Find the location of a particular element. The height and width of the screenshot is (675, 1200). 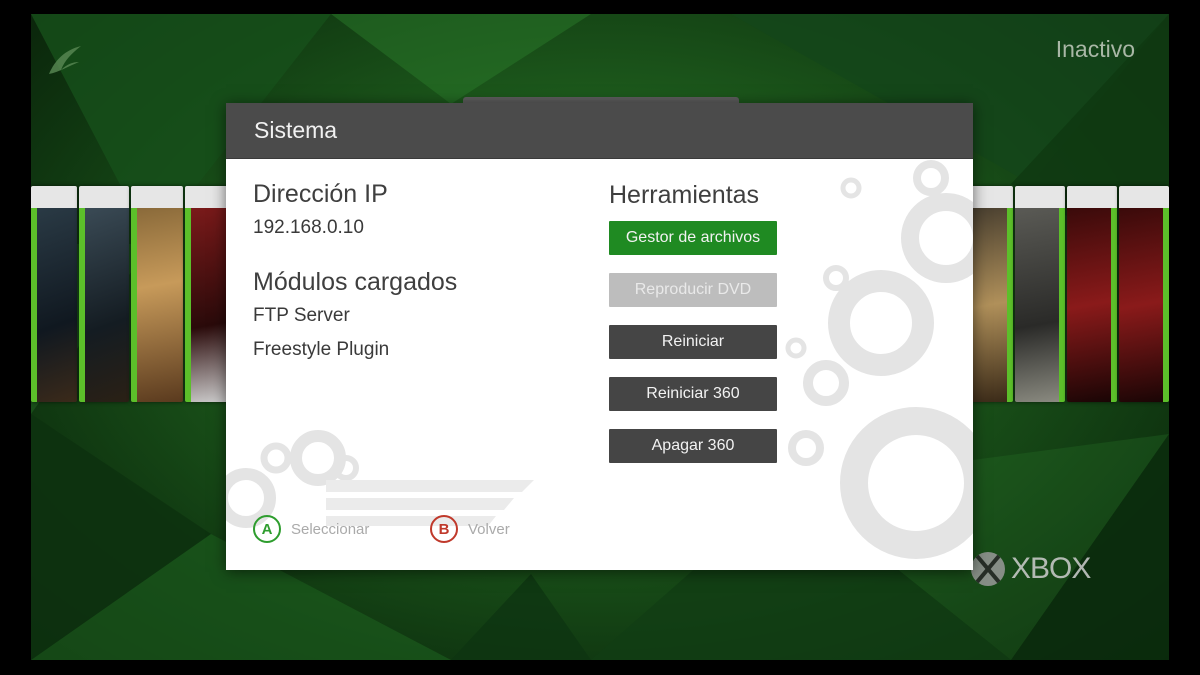

xbox-brand-text: XBOX is located at coordinates (1051, 568).